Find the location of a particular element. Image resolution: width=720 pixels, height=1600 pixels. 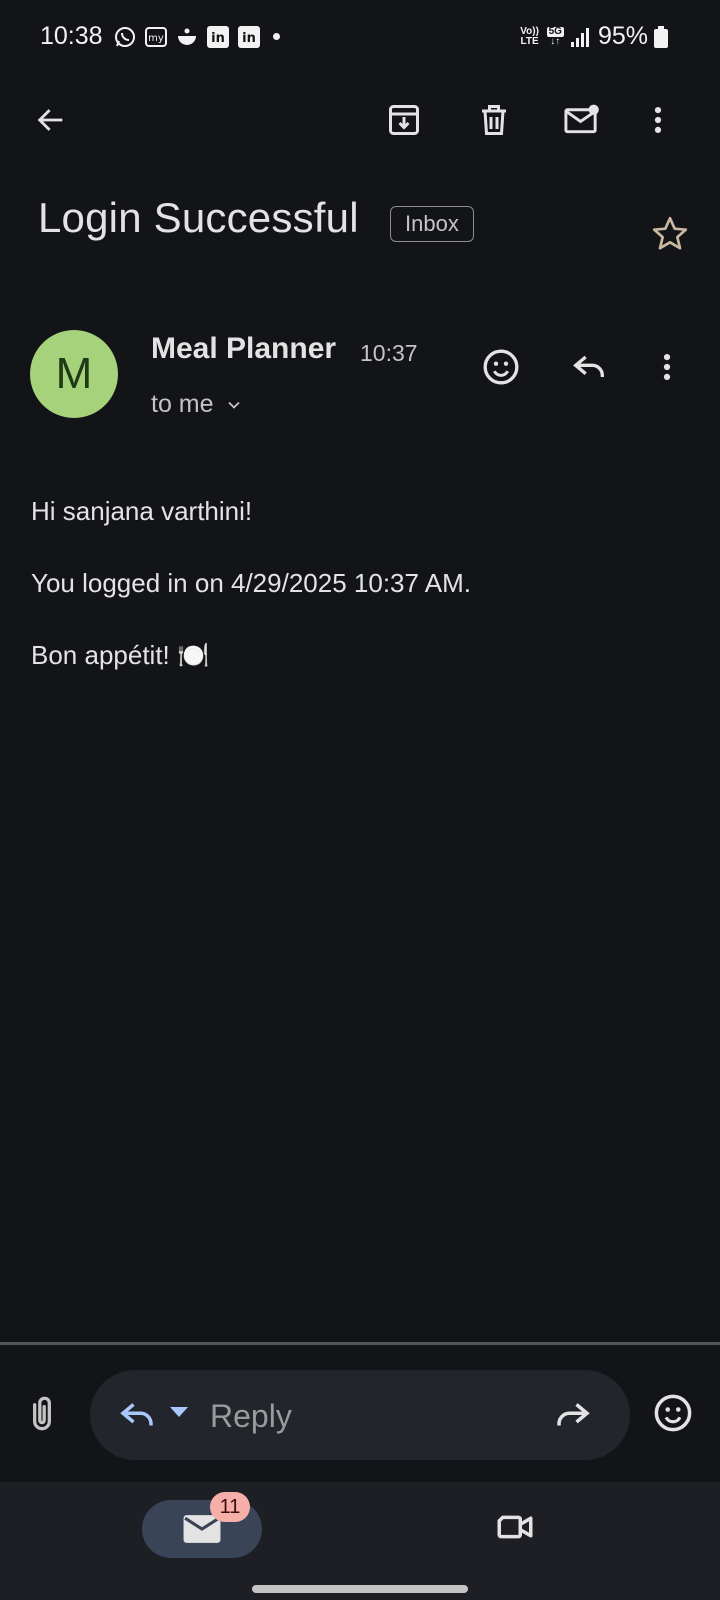

meet-tab is located at coordinates (518, 1530).